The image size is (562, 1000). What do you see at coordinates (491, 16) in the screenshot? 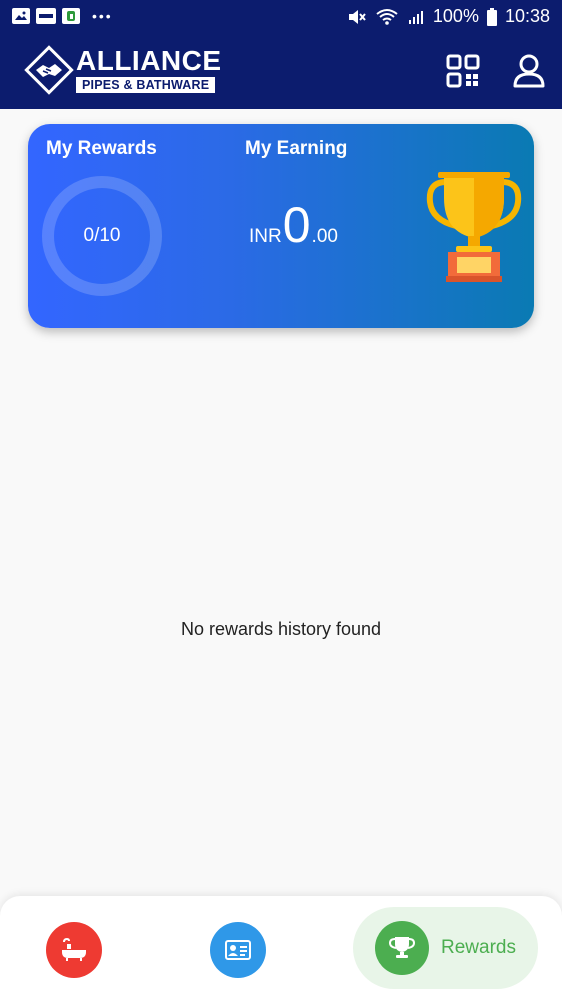
I see `battery-icon` at bounding box center [491, 16].